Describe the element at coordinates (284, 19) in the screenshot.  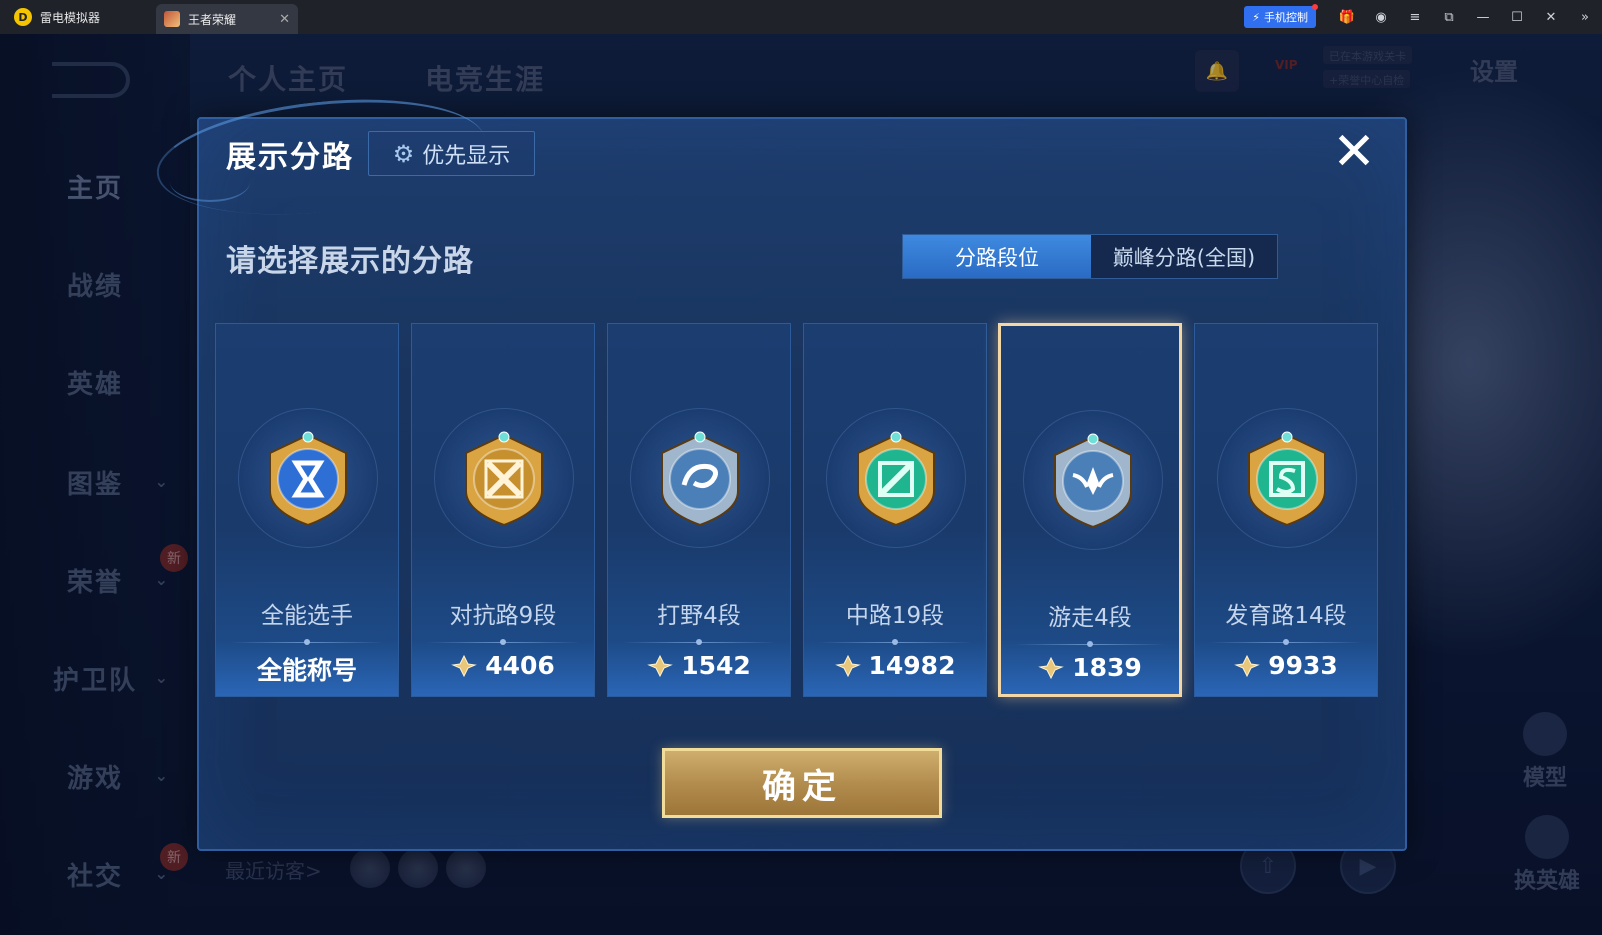
I see `close-tab-icon: ✕` at that location.